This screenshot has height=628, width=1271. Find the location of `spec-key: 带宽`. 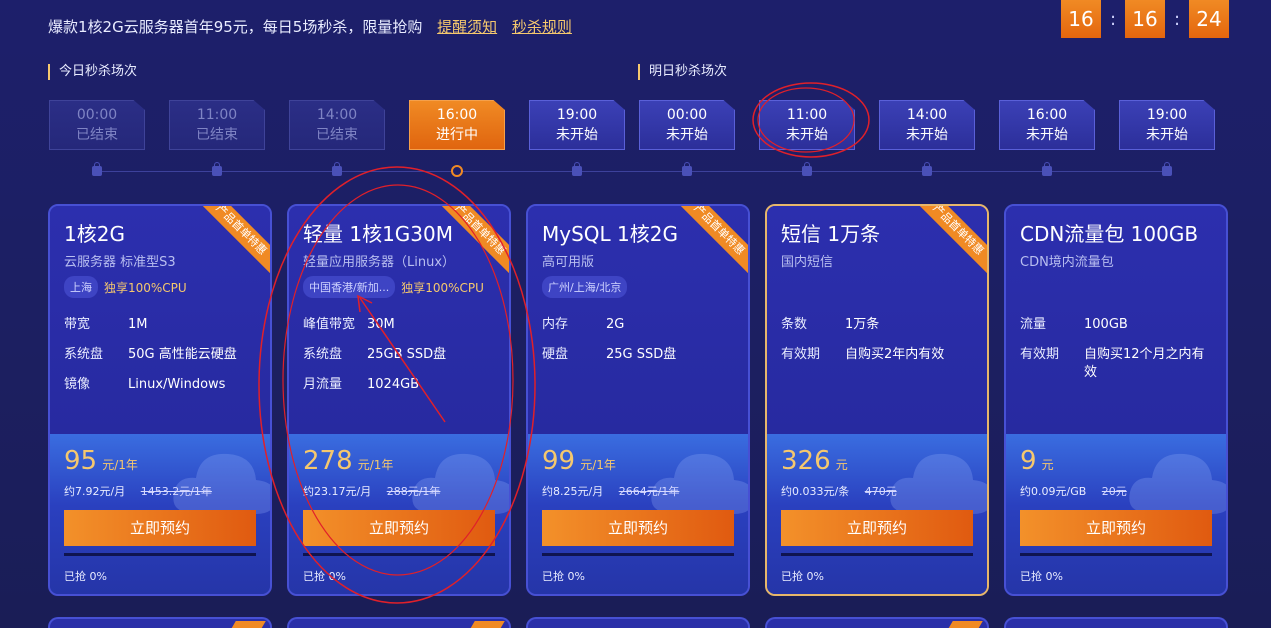

spec-key: 带宽 is located at coordinates (77, 324).